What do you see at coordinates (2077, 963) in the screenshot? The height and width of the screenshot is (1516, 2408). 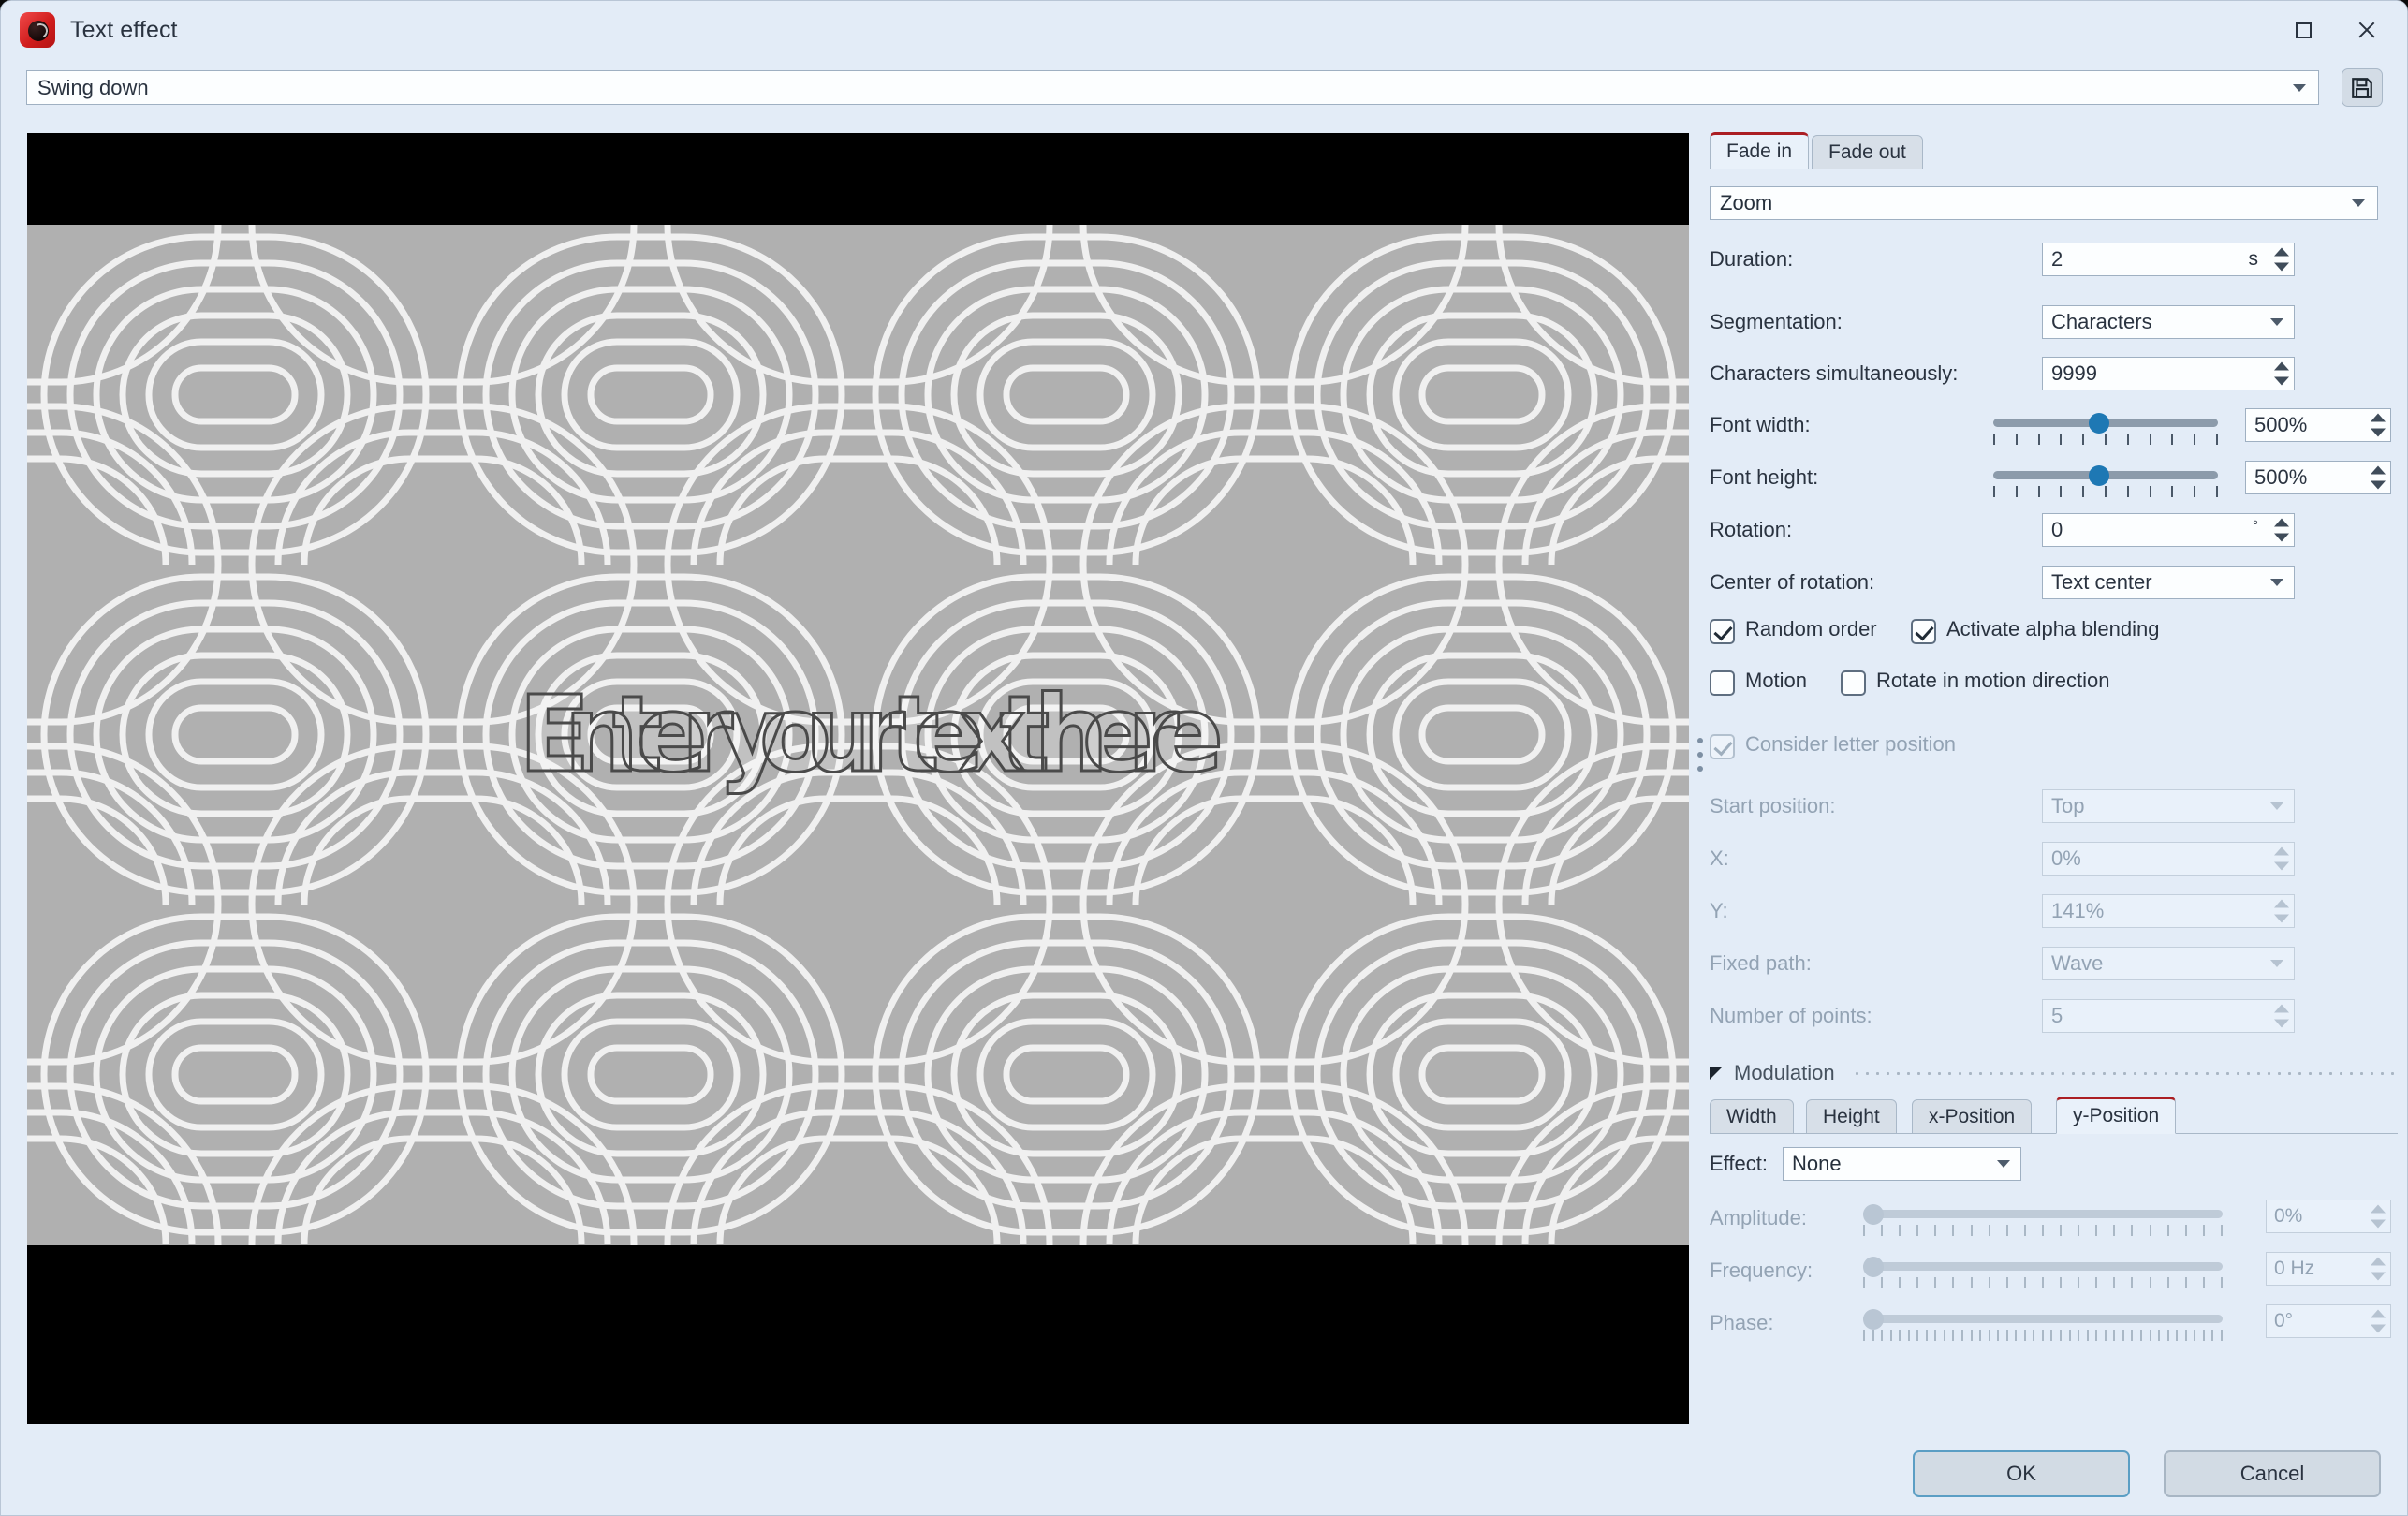 I see `fixed-path-value: Wave` at bounding box center [2077, 963].